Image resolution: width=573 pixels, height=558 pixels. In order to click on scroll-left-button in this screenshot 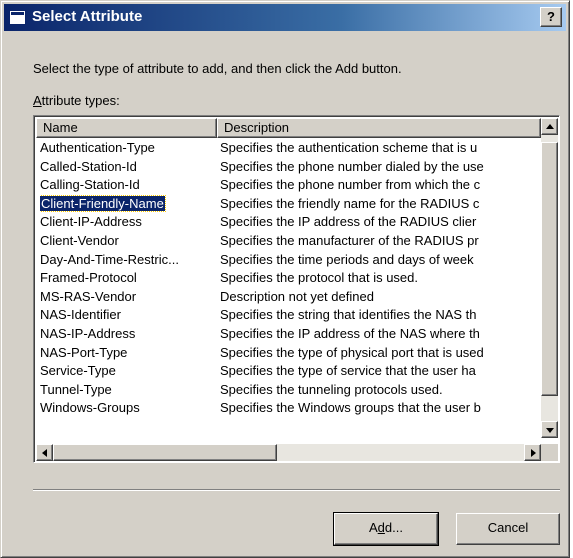, I will do `click(44, 452)`.